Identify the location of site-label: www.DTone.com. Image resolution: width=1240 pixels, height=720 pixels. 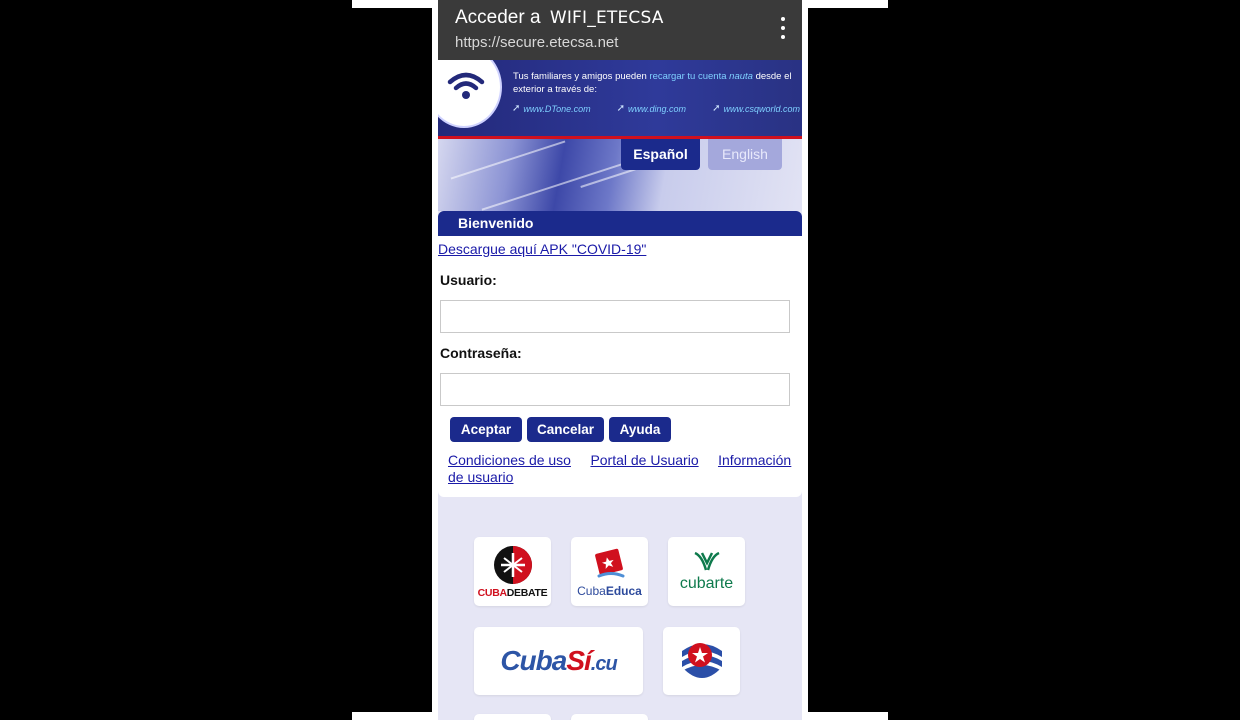
(557, 108).